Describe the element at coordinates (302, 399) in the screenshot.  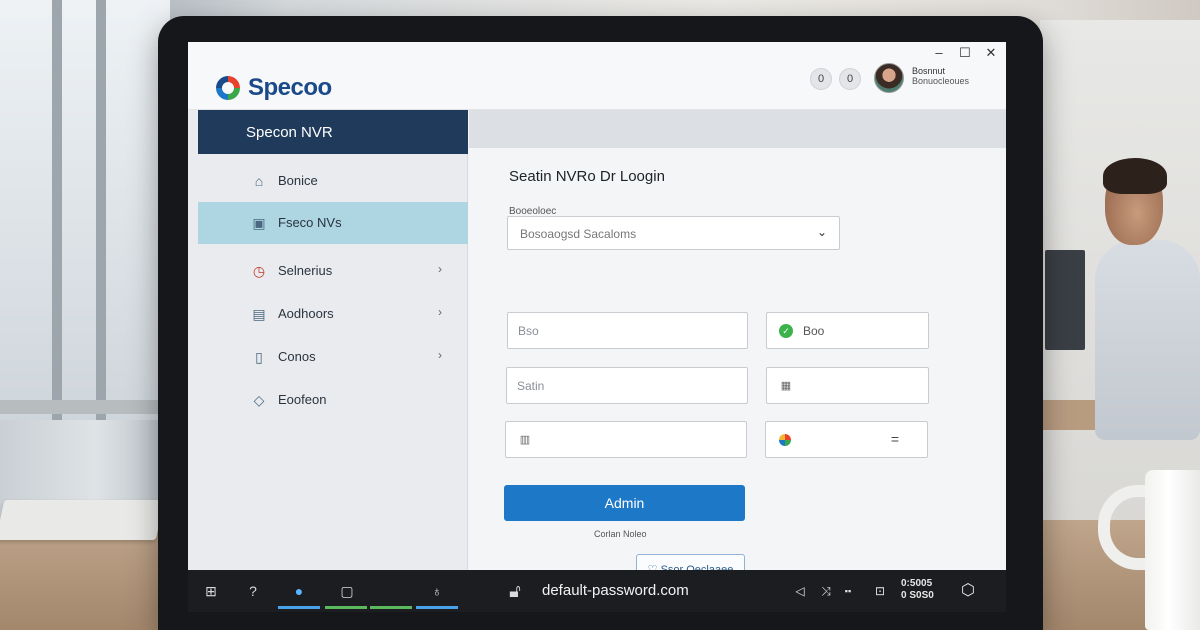
I see `sidebar-item-label: Eoofeon` at that location.